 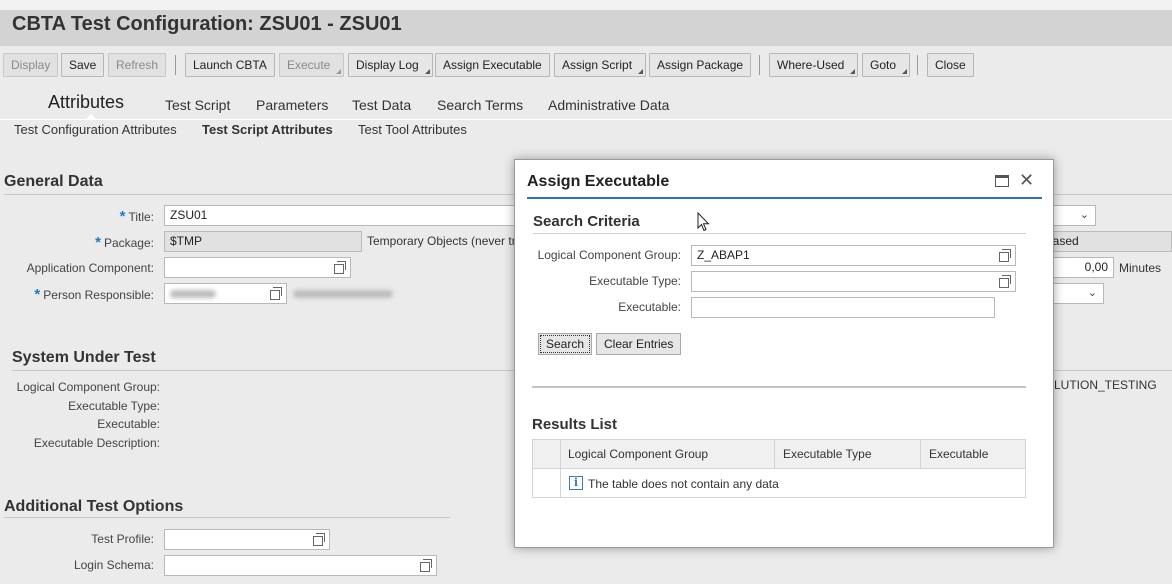 What do you see at coordinates (128, 424) in the screenshot?
I see `sut-executable-label: Executable:` at bounding box center [128, 424].